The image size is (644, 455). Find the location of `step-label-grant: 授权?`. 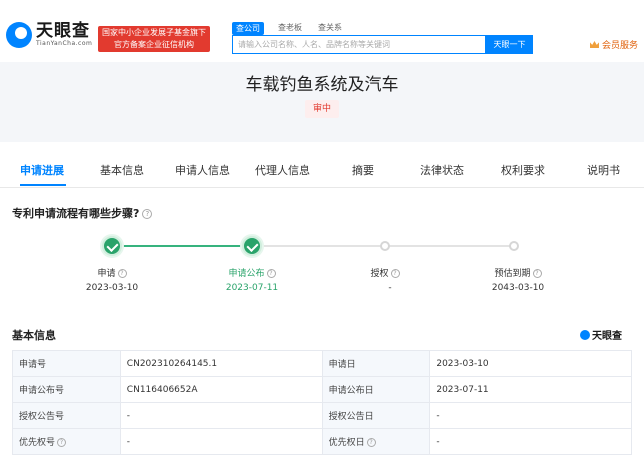

step-label-grant: 授权? is located at coordinates (385, 272).